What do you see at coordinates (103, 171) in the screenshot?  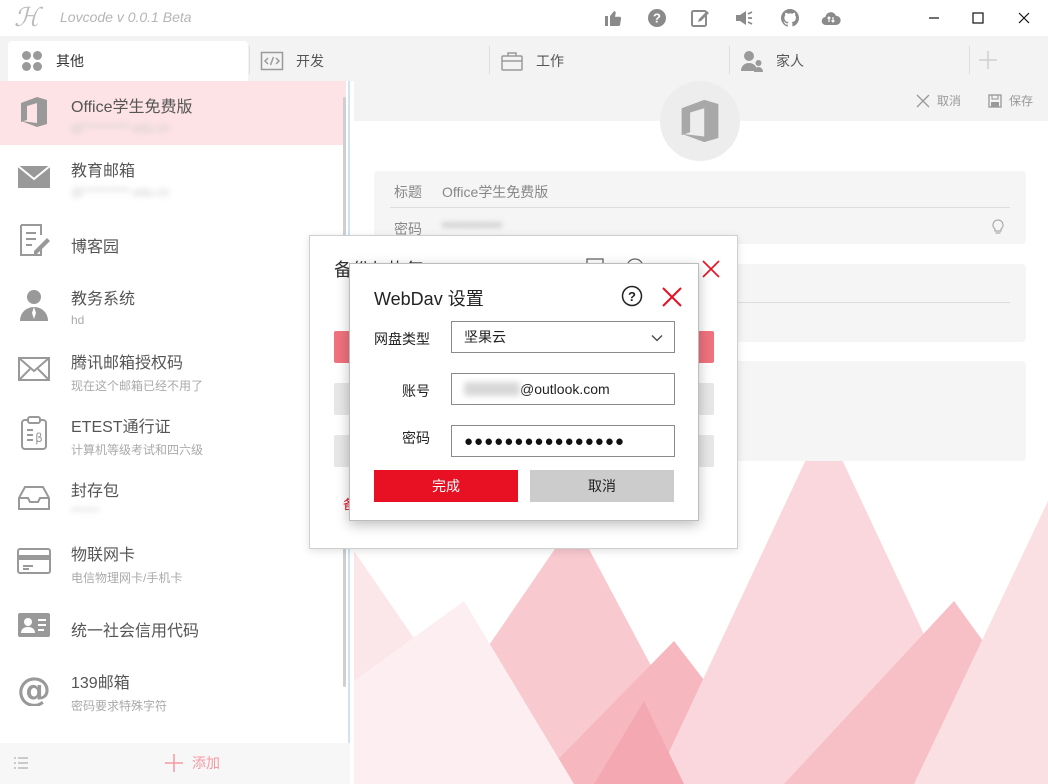 I see `item-title: 教育邮箱` at bounding box center [103, 171].